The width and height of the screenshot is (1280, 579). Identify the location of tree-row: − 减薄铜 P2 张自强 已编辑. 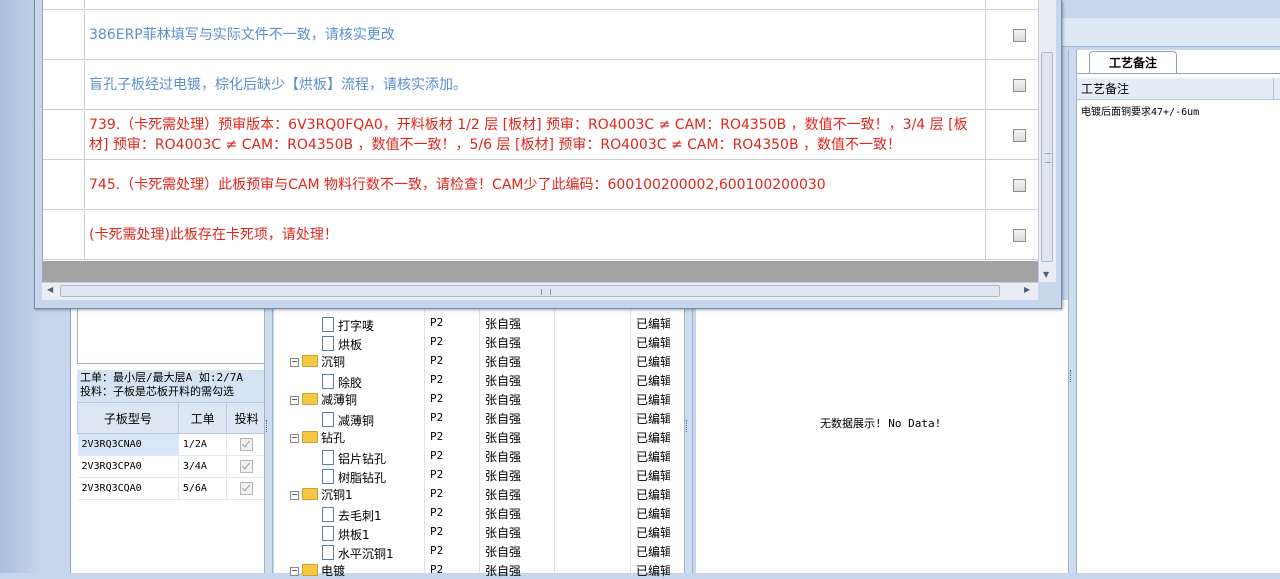
(479, 398).